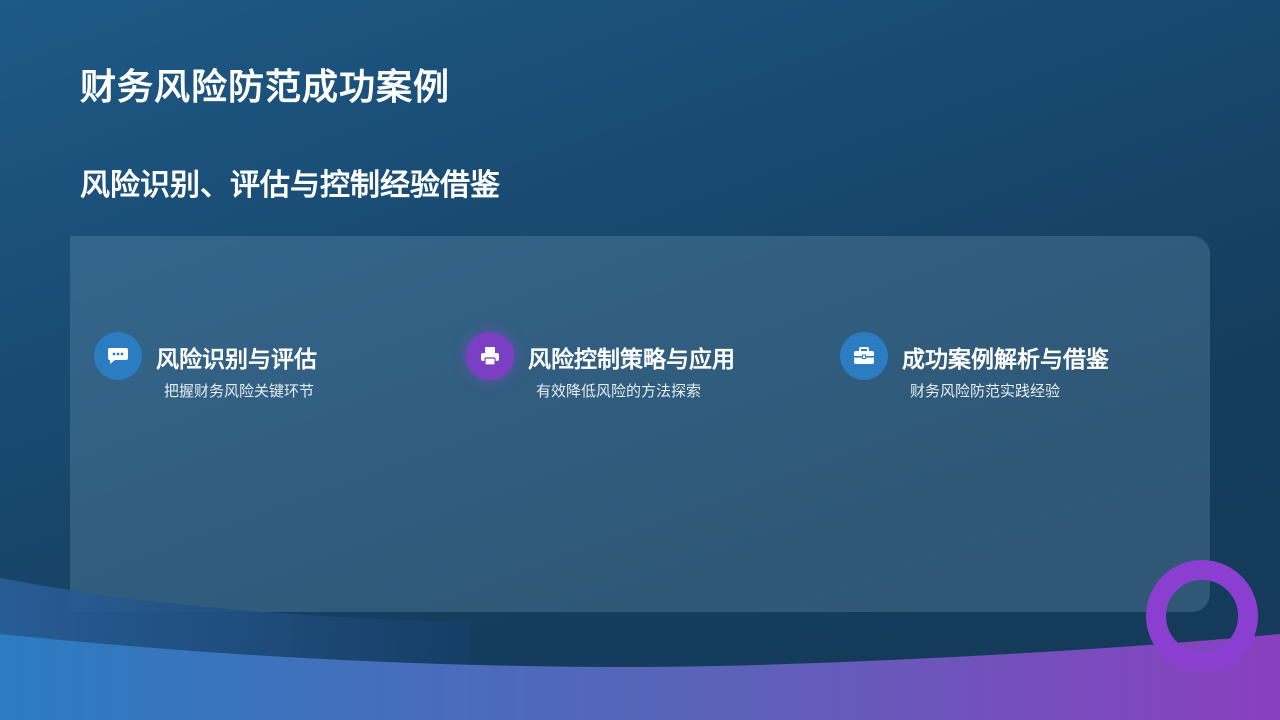  I want to click on feature-description: 财务风险防范实践经验, so click(985, 391).